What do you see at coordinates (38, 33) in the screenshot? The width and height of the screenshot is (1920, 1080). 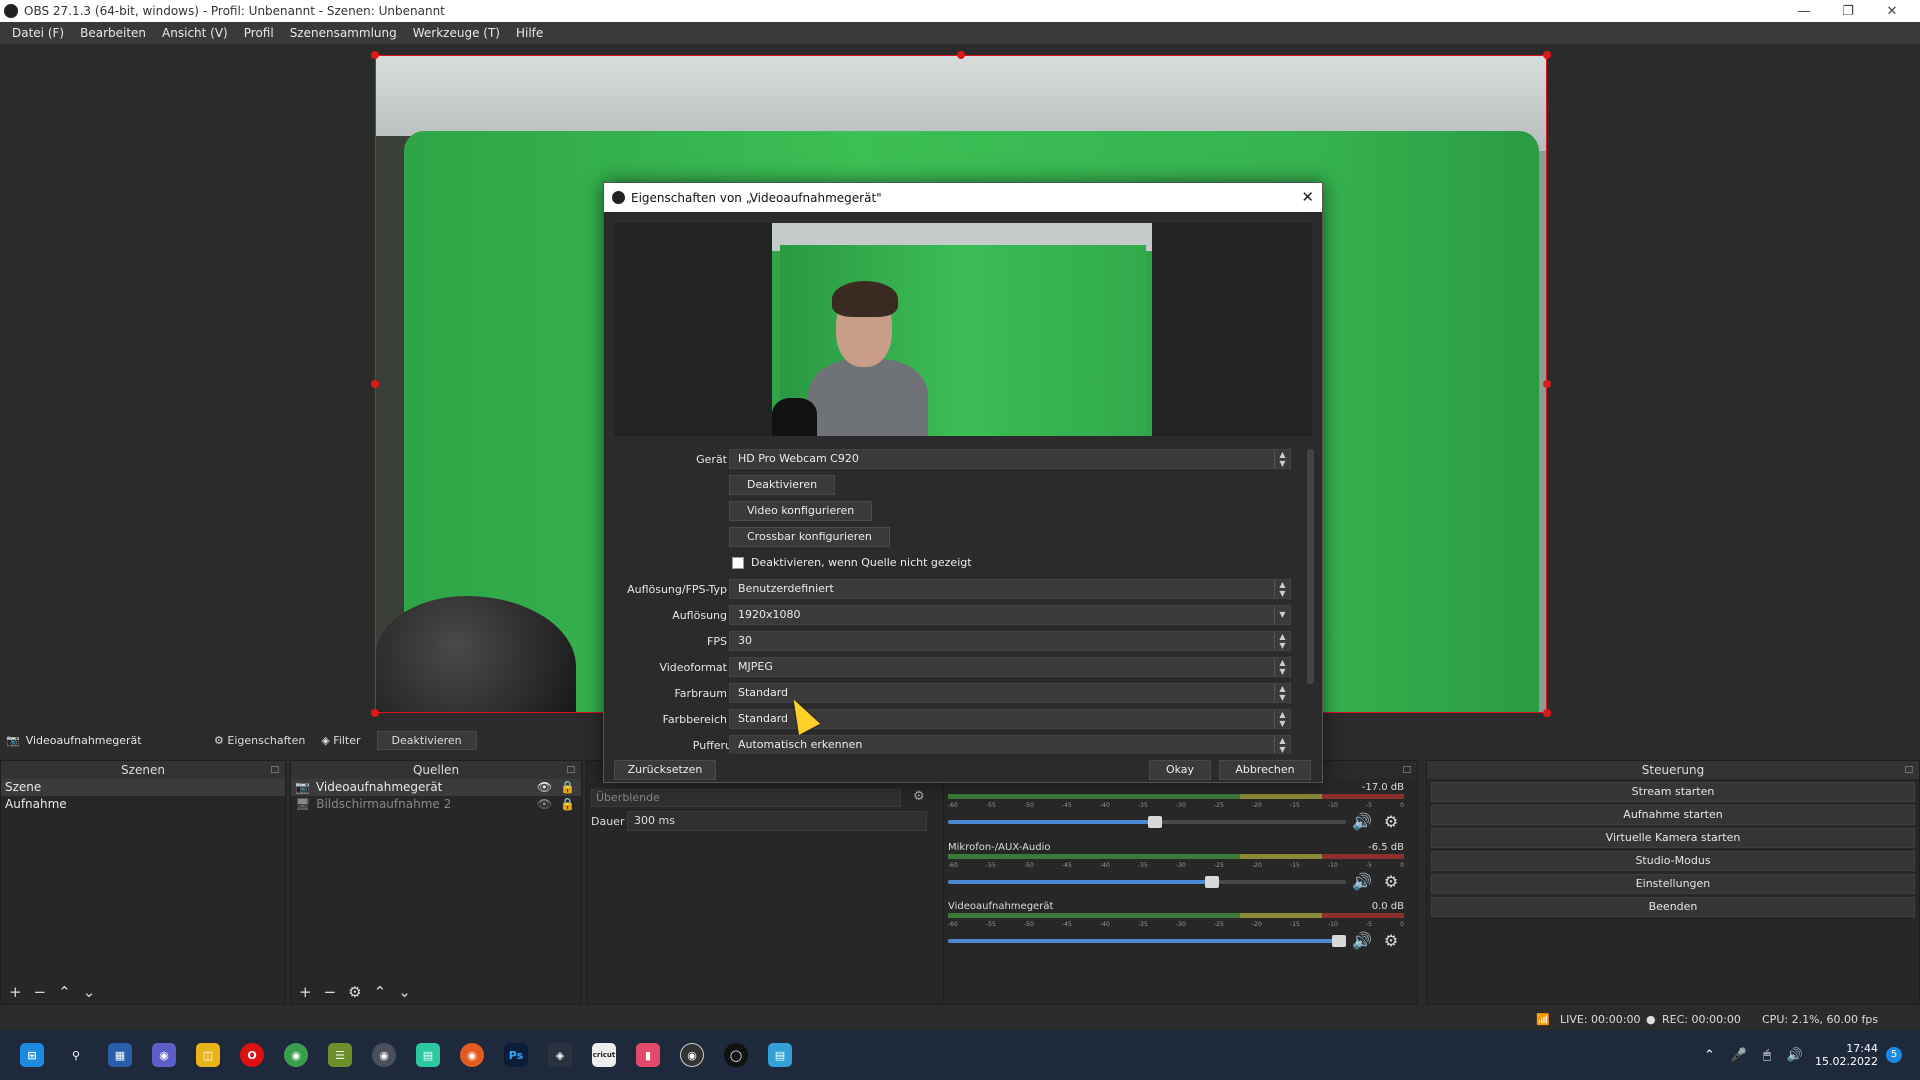 I see `menu-datei: Datei (F)` at bounding box center [38, 33].